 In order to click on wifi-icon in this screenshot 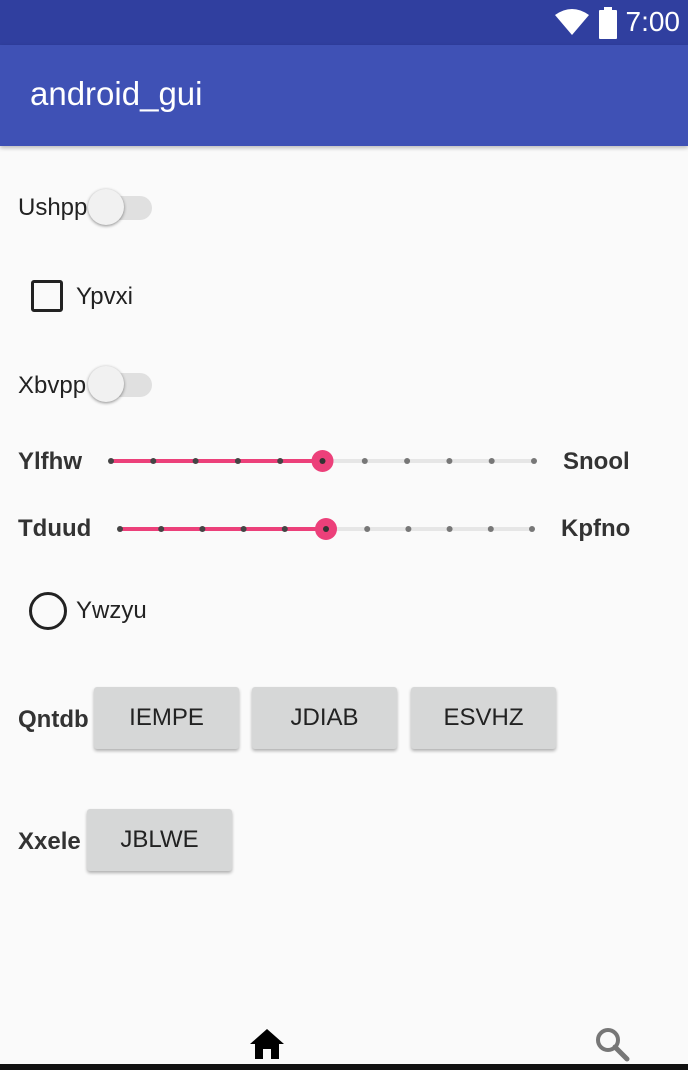, I will do `click(572, 22)`.